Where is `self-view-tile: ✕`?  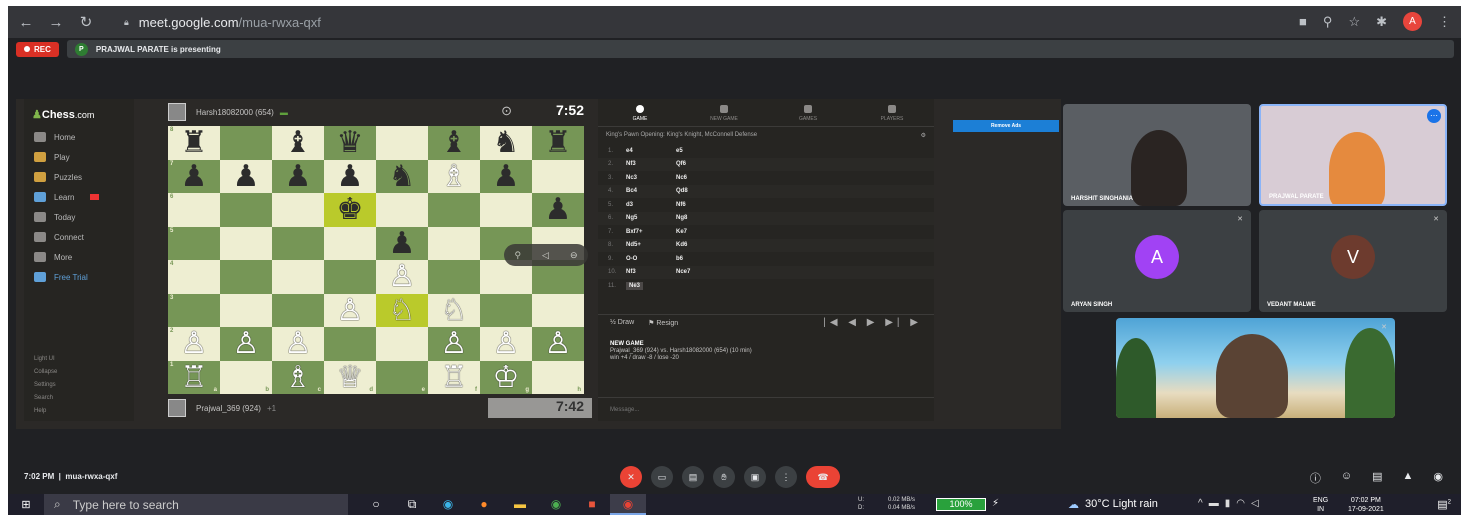 self-view-tile: ✕ is located at coordinates (1255, 368).